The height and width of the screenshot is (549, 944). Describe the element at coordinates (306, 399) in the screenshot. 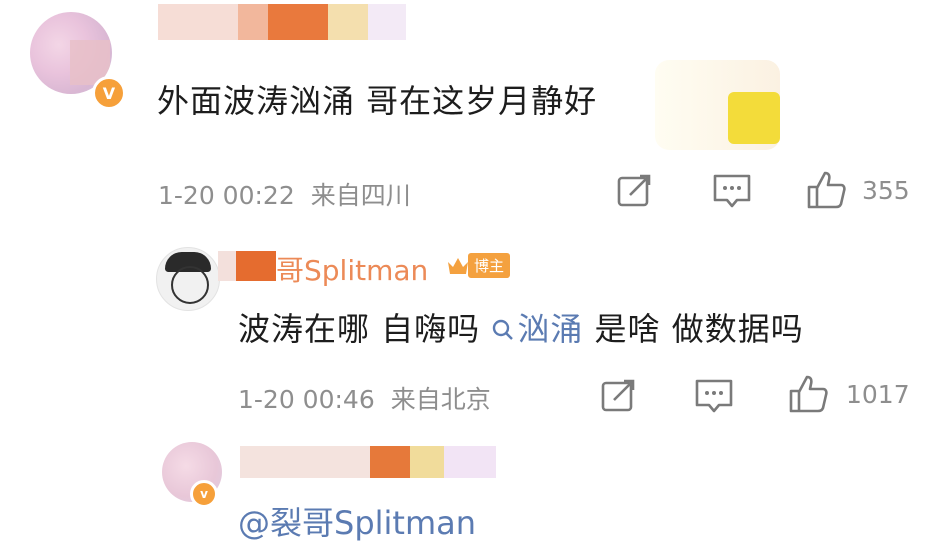

I see `timestamp: 1-20 00:46` at that location.